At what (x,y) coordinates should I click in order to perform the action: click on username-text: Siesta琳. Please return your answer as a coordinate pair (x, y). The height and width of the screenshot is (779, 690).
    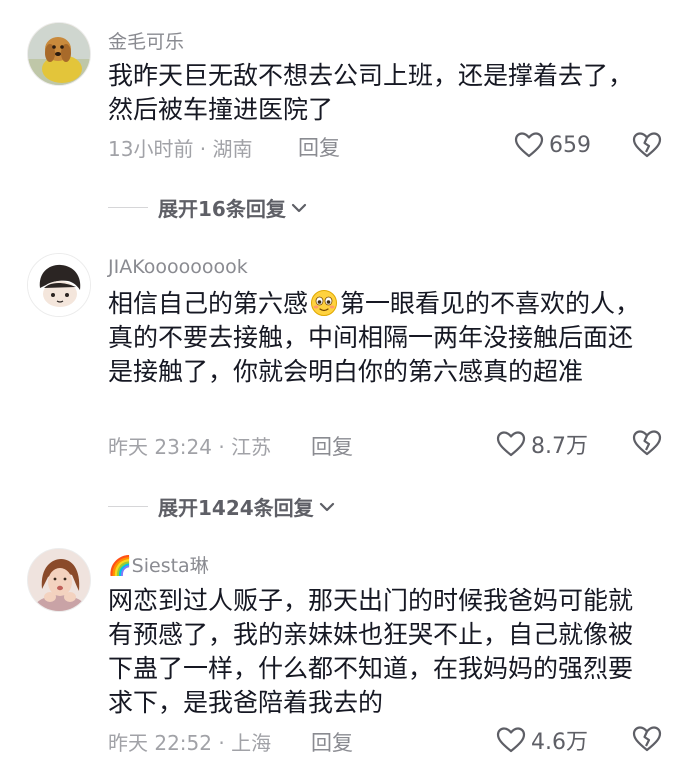
    Looking at the image, I should click on (170, 566).